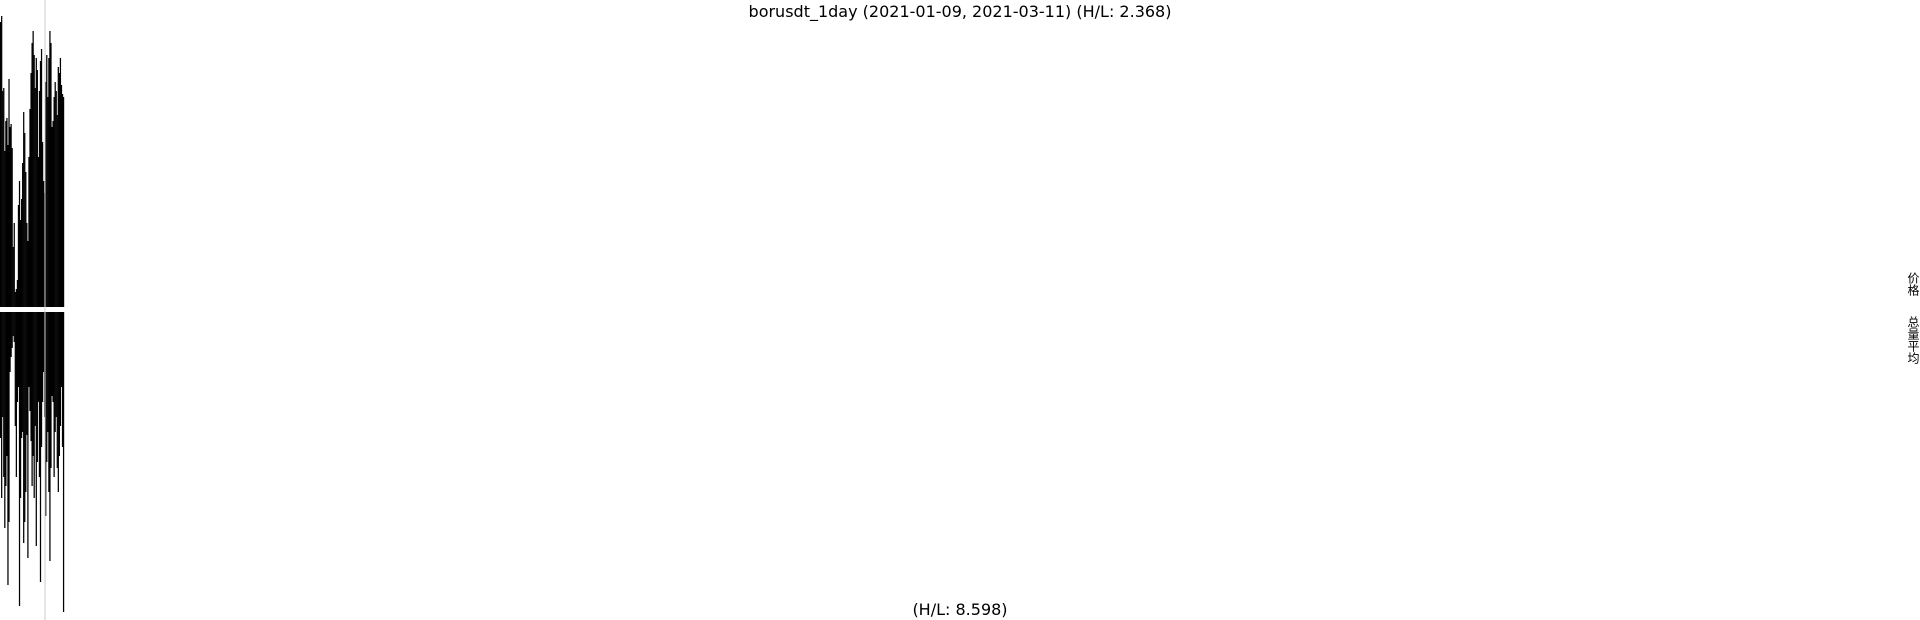 The height and width of the screenshot is (620, 1920). Describe the element at coordinates (1913, 340) in the screenshot. I see `volume-axis-label: 总量平均` at that location.